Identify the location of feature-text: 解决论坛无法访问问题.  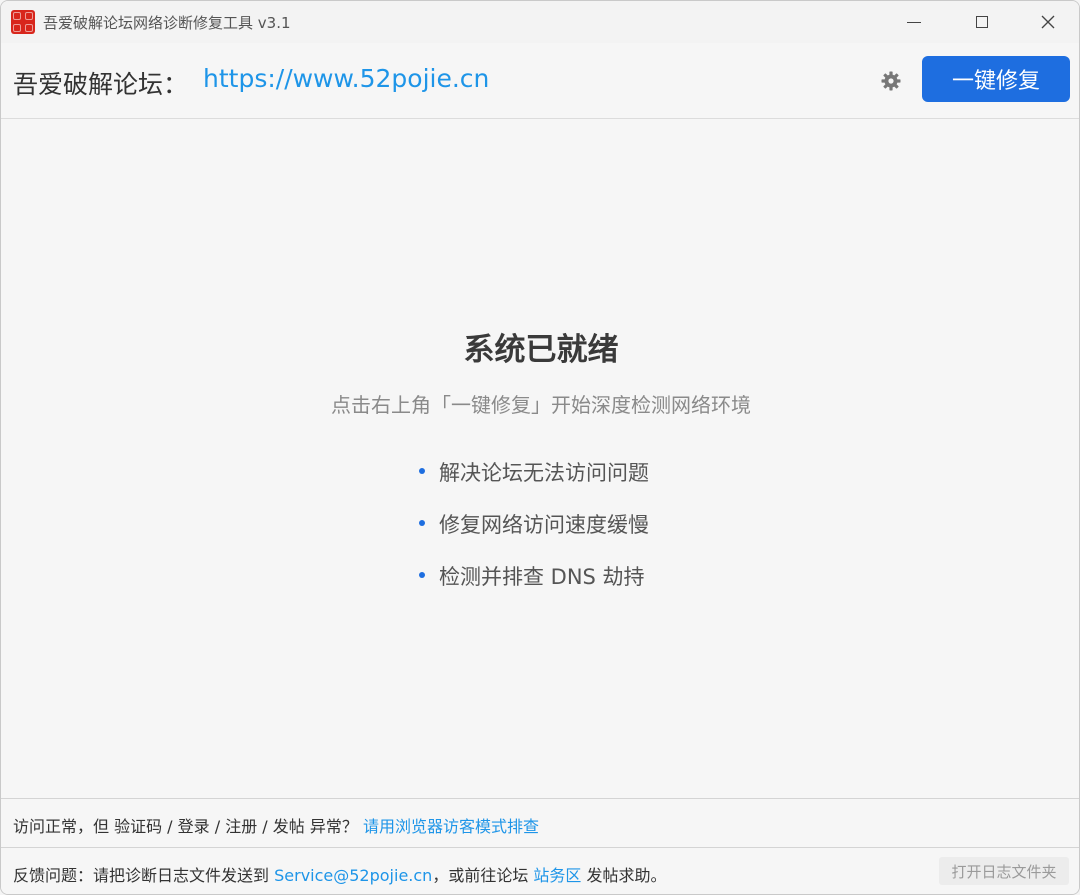
(544, 473).